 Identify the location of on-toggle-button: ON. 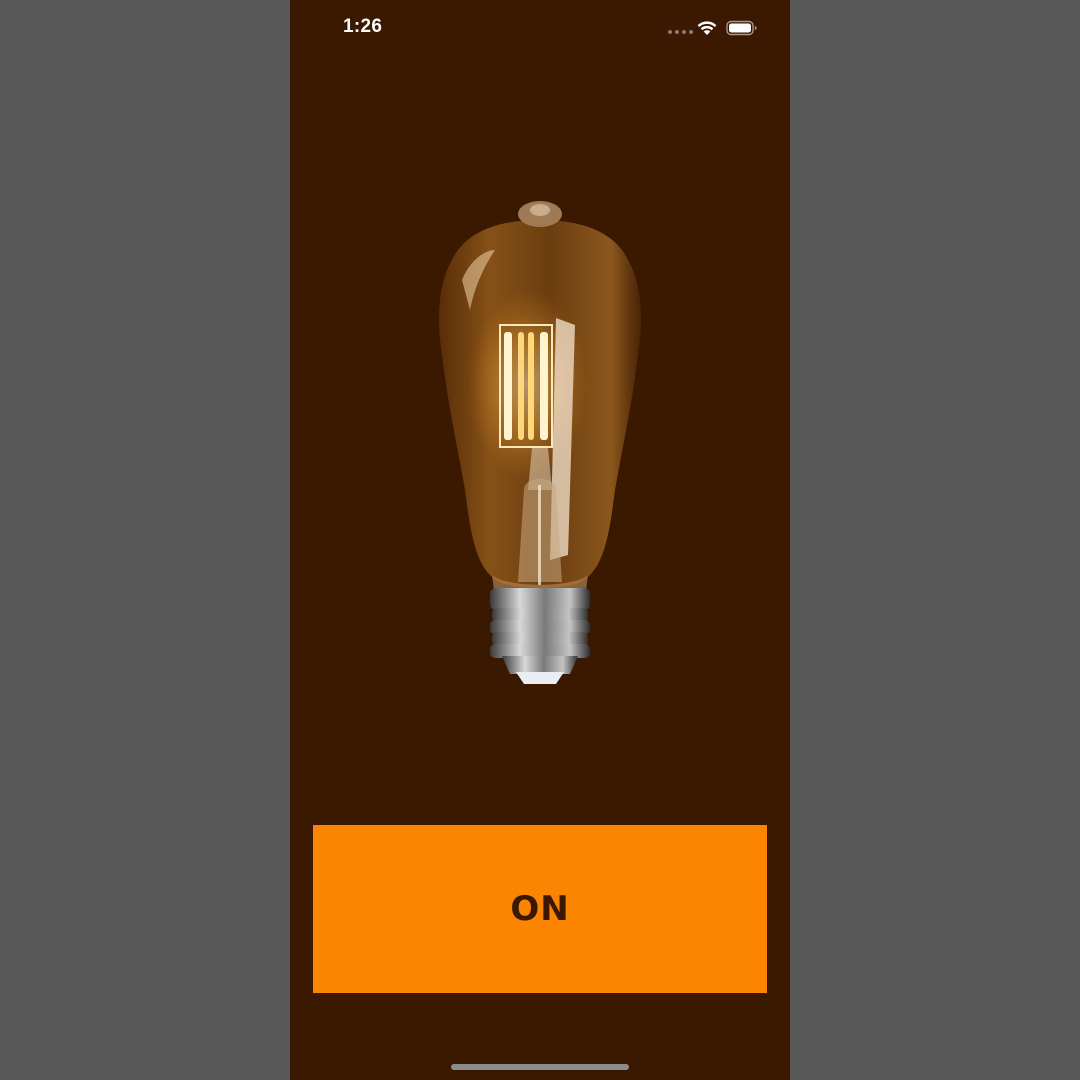
(540, 909).